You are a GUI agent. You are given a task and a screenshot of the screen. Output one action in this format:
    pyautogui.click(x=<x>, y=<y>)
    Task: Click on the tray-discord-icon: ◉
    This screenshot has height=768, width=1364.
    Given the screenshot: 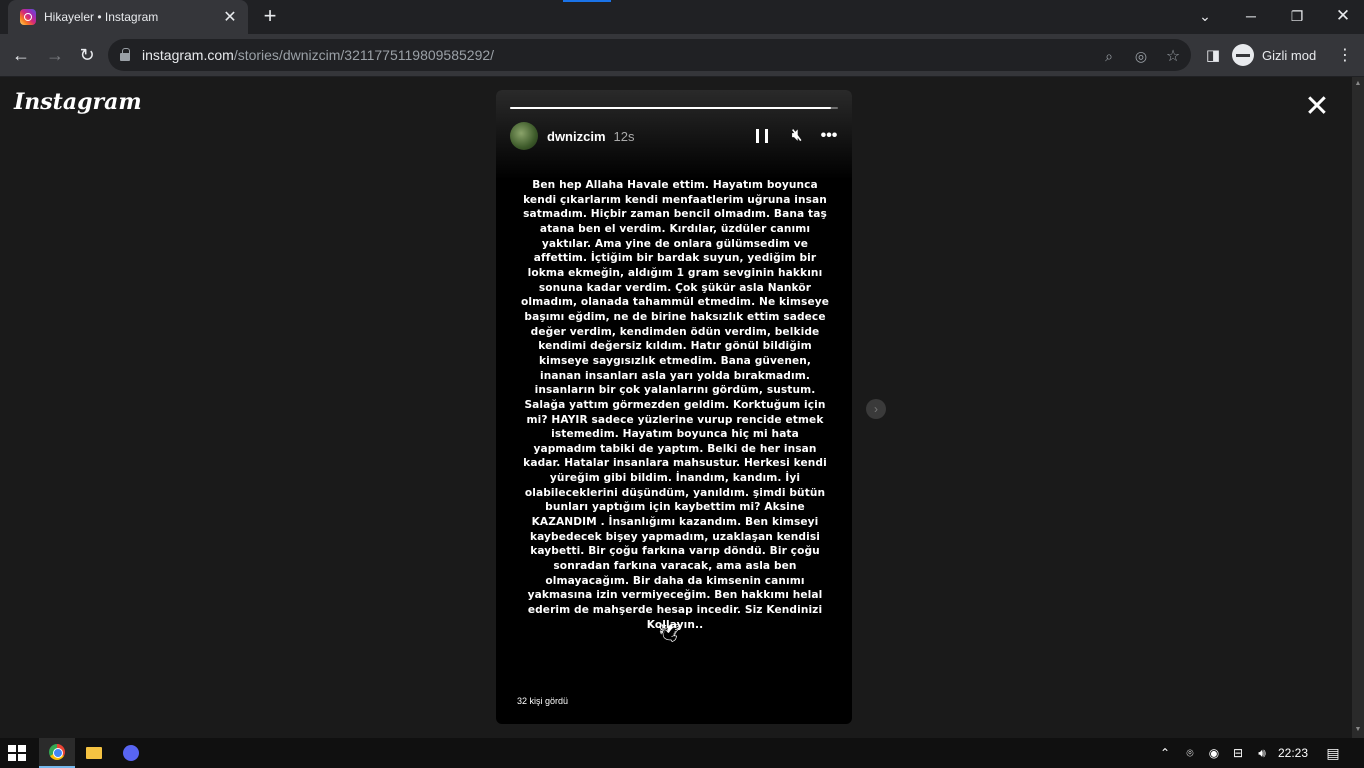 What is the action you would take?
    pyautogui.click(x=1214, y=753)
    